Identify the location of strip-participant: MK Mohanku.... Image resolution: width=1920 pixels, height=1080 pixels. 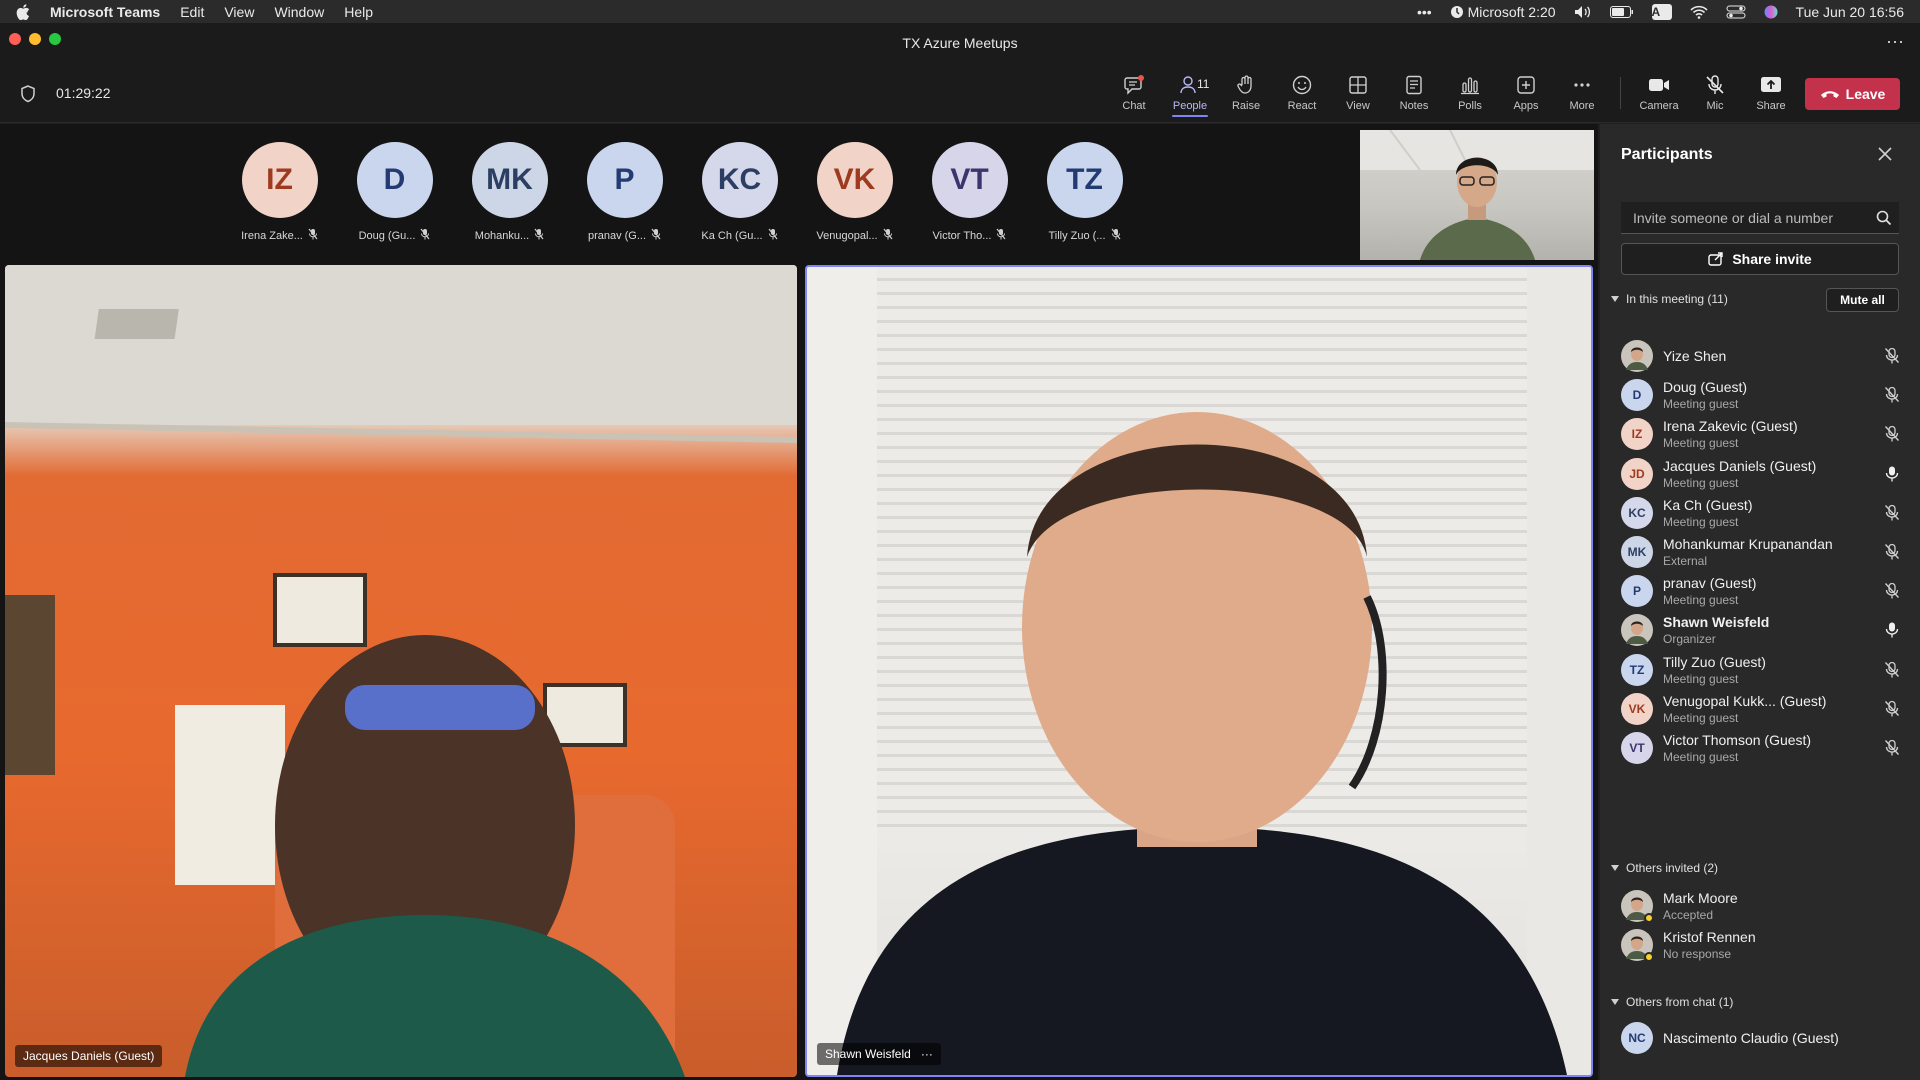
(509, 192).